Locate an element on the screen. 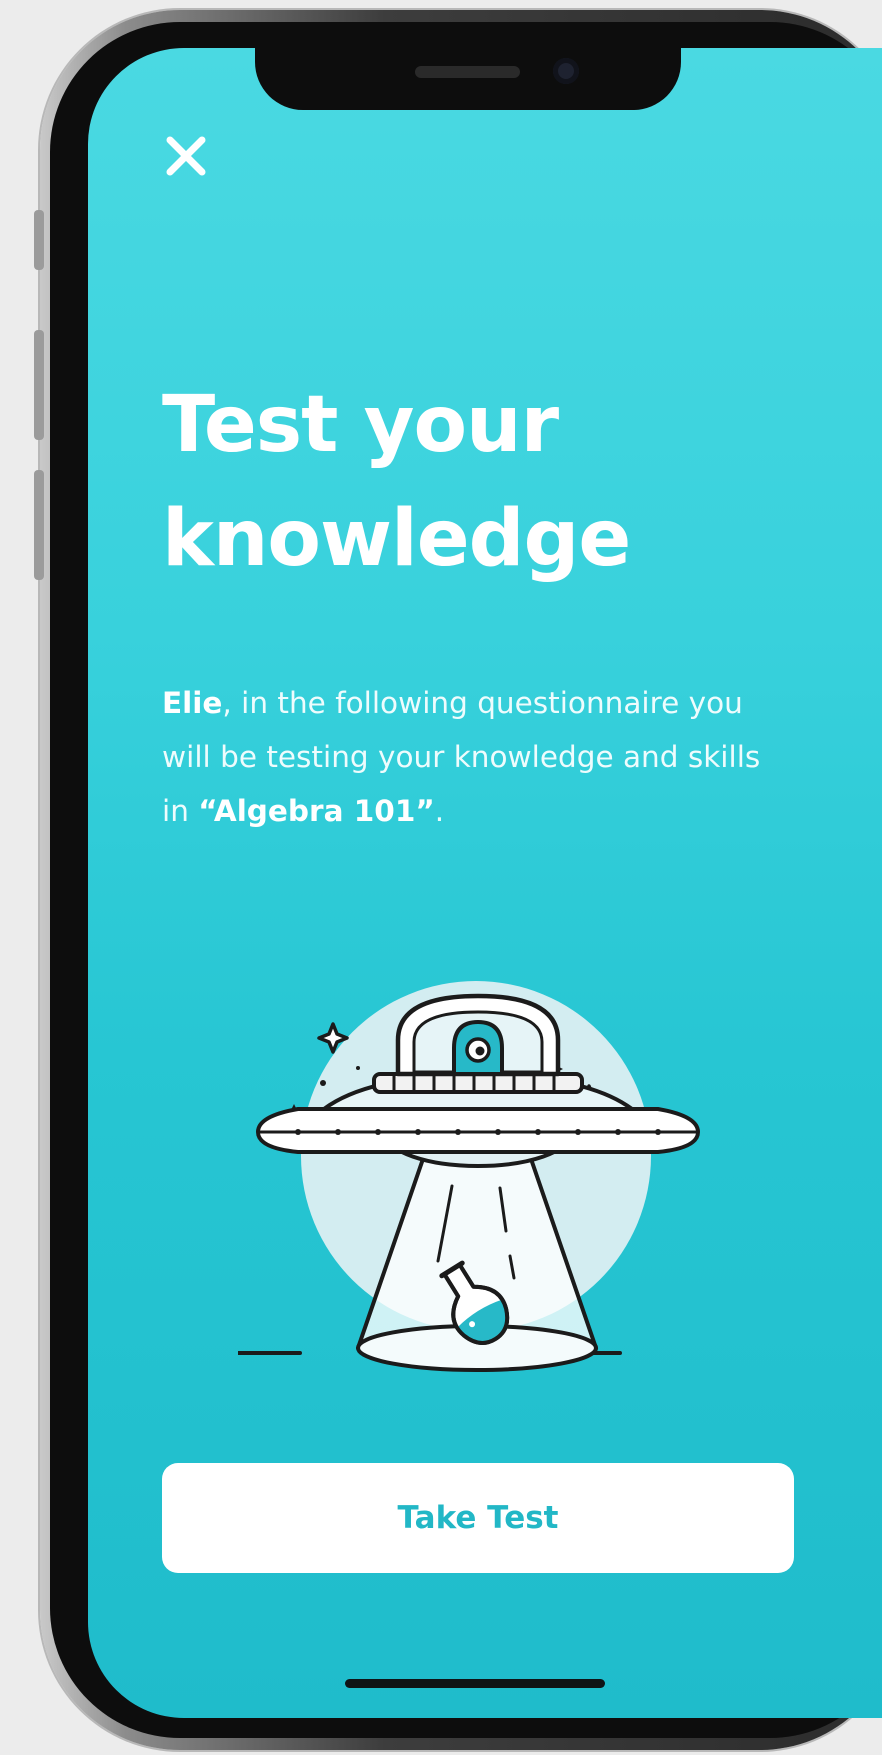  take-test-button: Take Test is located at coordinates (478, 1518).